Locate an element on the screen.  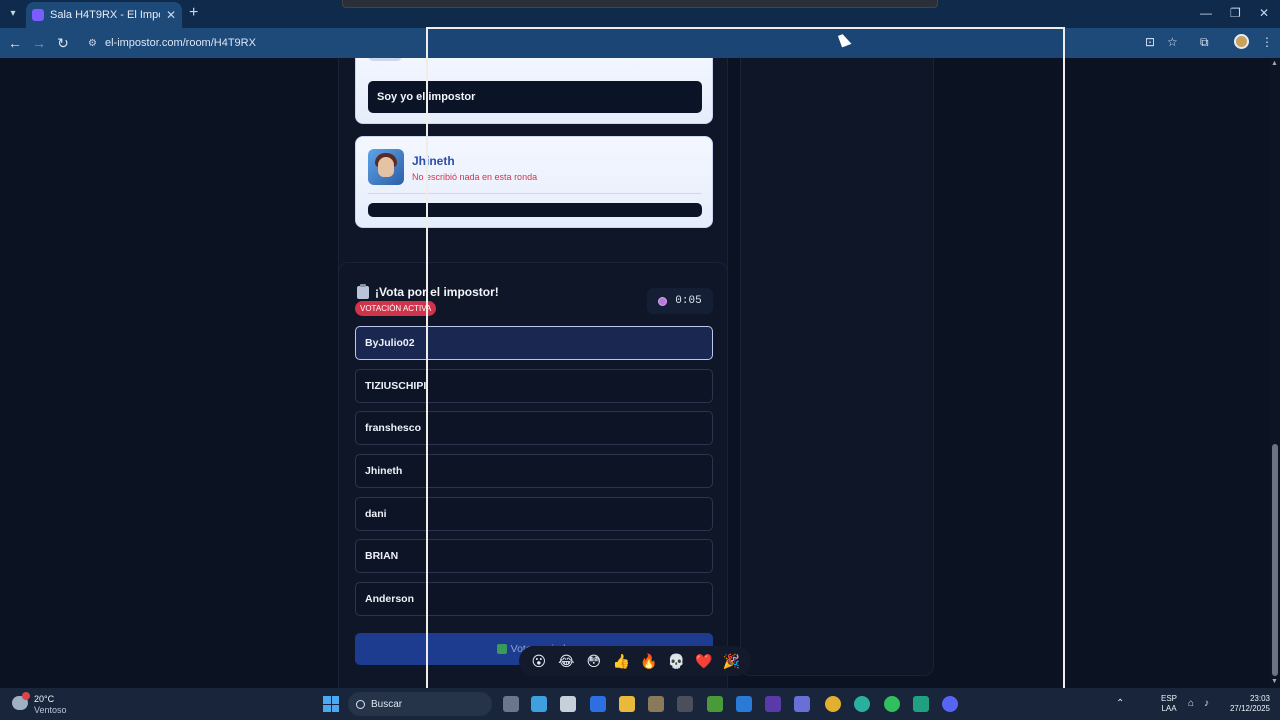
url-text: el-impostor.com/room/H4T9RX is located at coordinates (180, 43).